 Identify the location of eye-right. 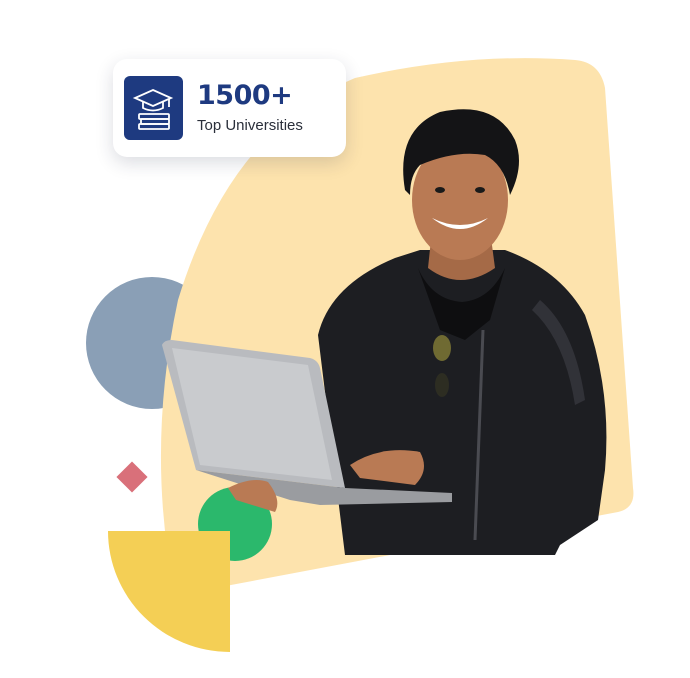
(480, 190).